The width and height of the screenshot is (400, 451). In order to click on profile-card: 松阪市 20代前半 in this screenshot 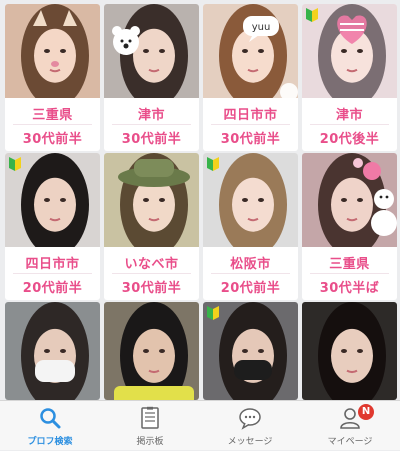, I will do `click(250, 226)`.